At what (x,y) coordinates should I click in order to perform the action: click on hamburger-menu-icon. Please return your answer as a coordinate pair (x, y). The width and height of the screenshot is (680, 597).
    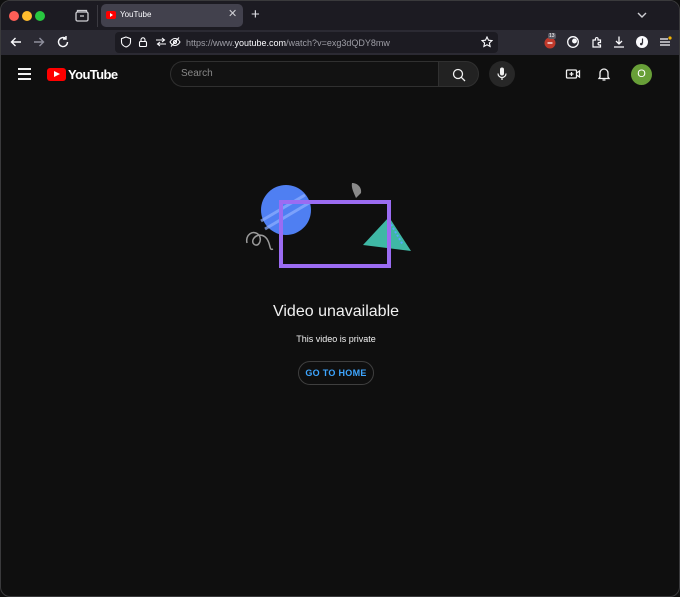
    Looking at the image, I should click on (24, 74).